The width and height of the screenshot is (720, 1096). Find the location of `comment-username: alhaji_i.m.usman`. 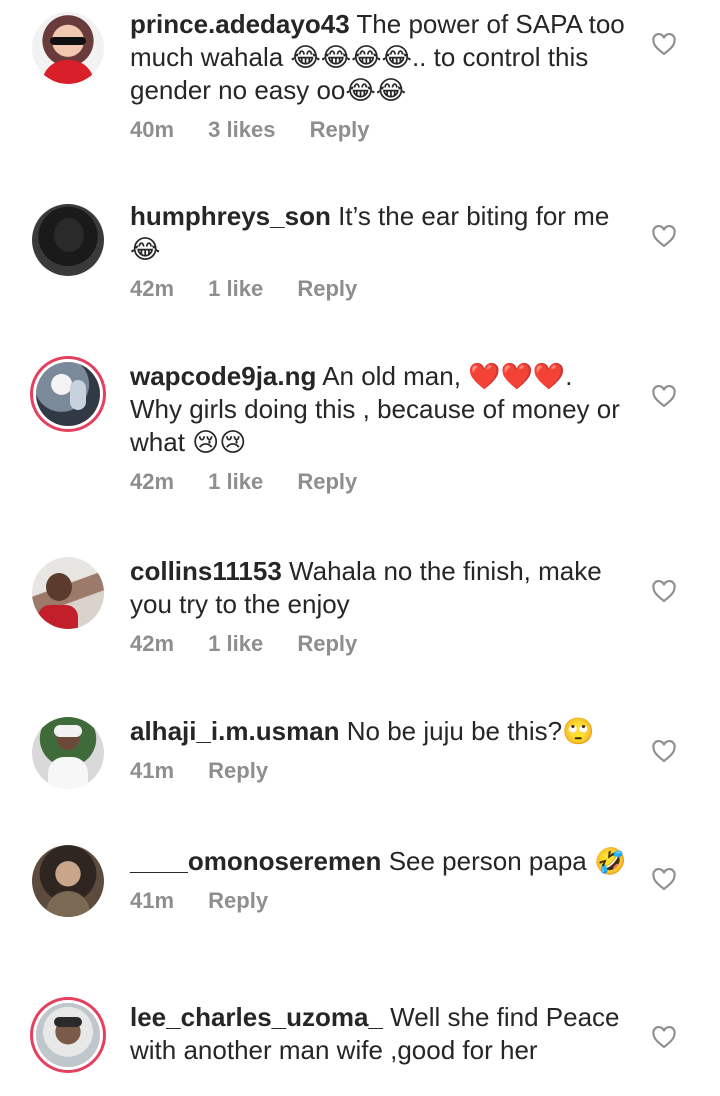

comment-username: alhaji_i.m.usman is located at coordinates (235, 731).